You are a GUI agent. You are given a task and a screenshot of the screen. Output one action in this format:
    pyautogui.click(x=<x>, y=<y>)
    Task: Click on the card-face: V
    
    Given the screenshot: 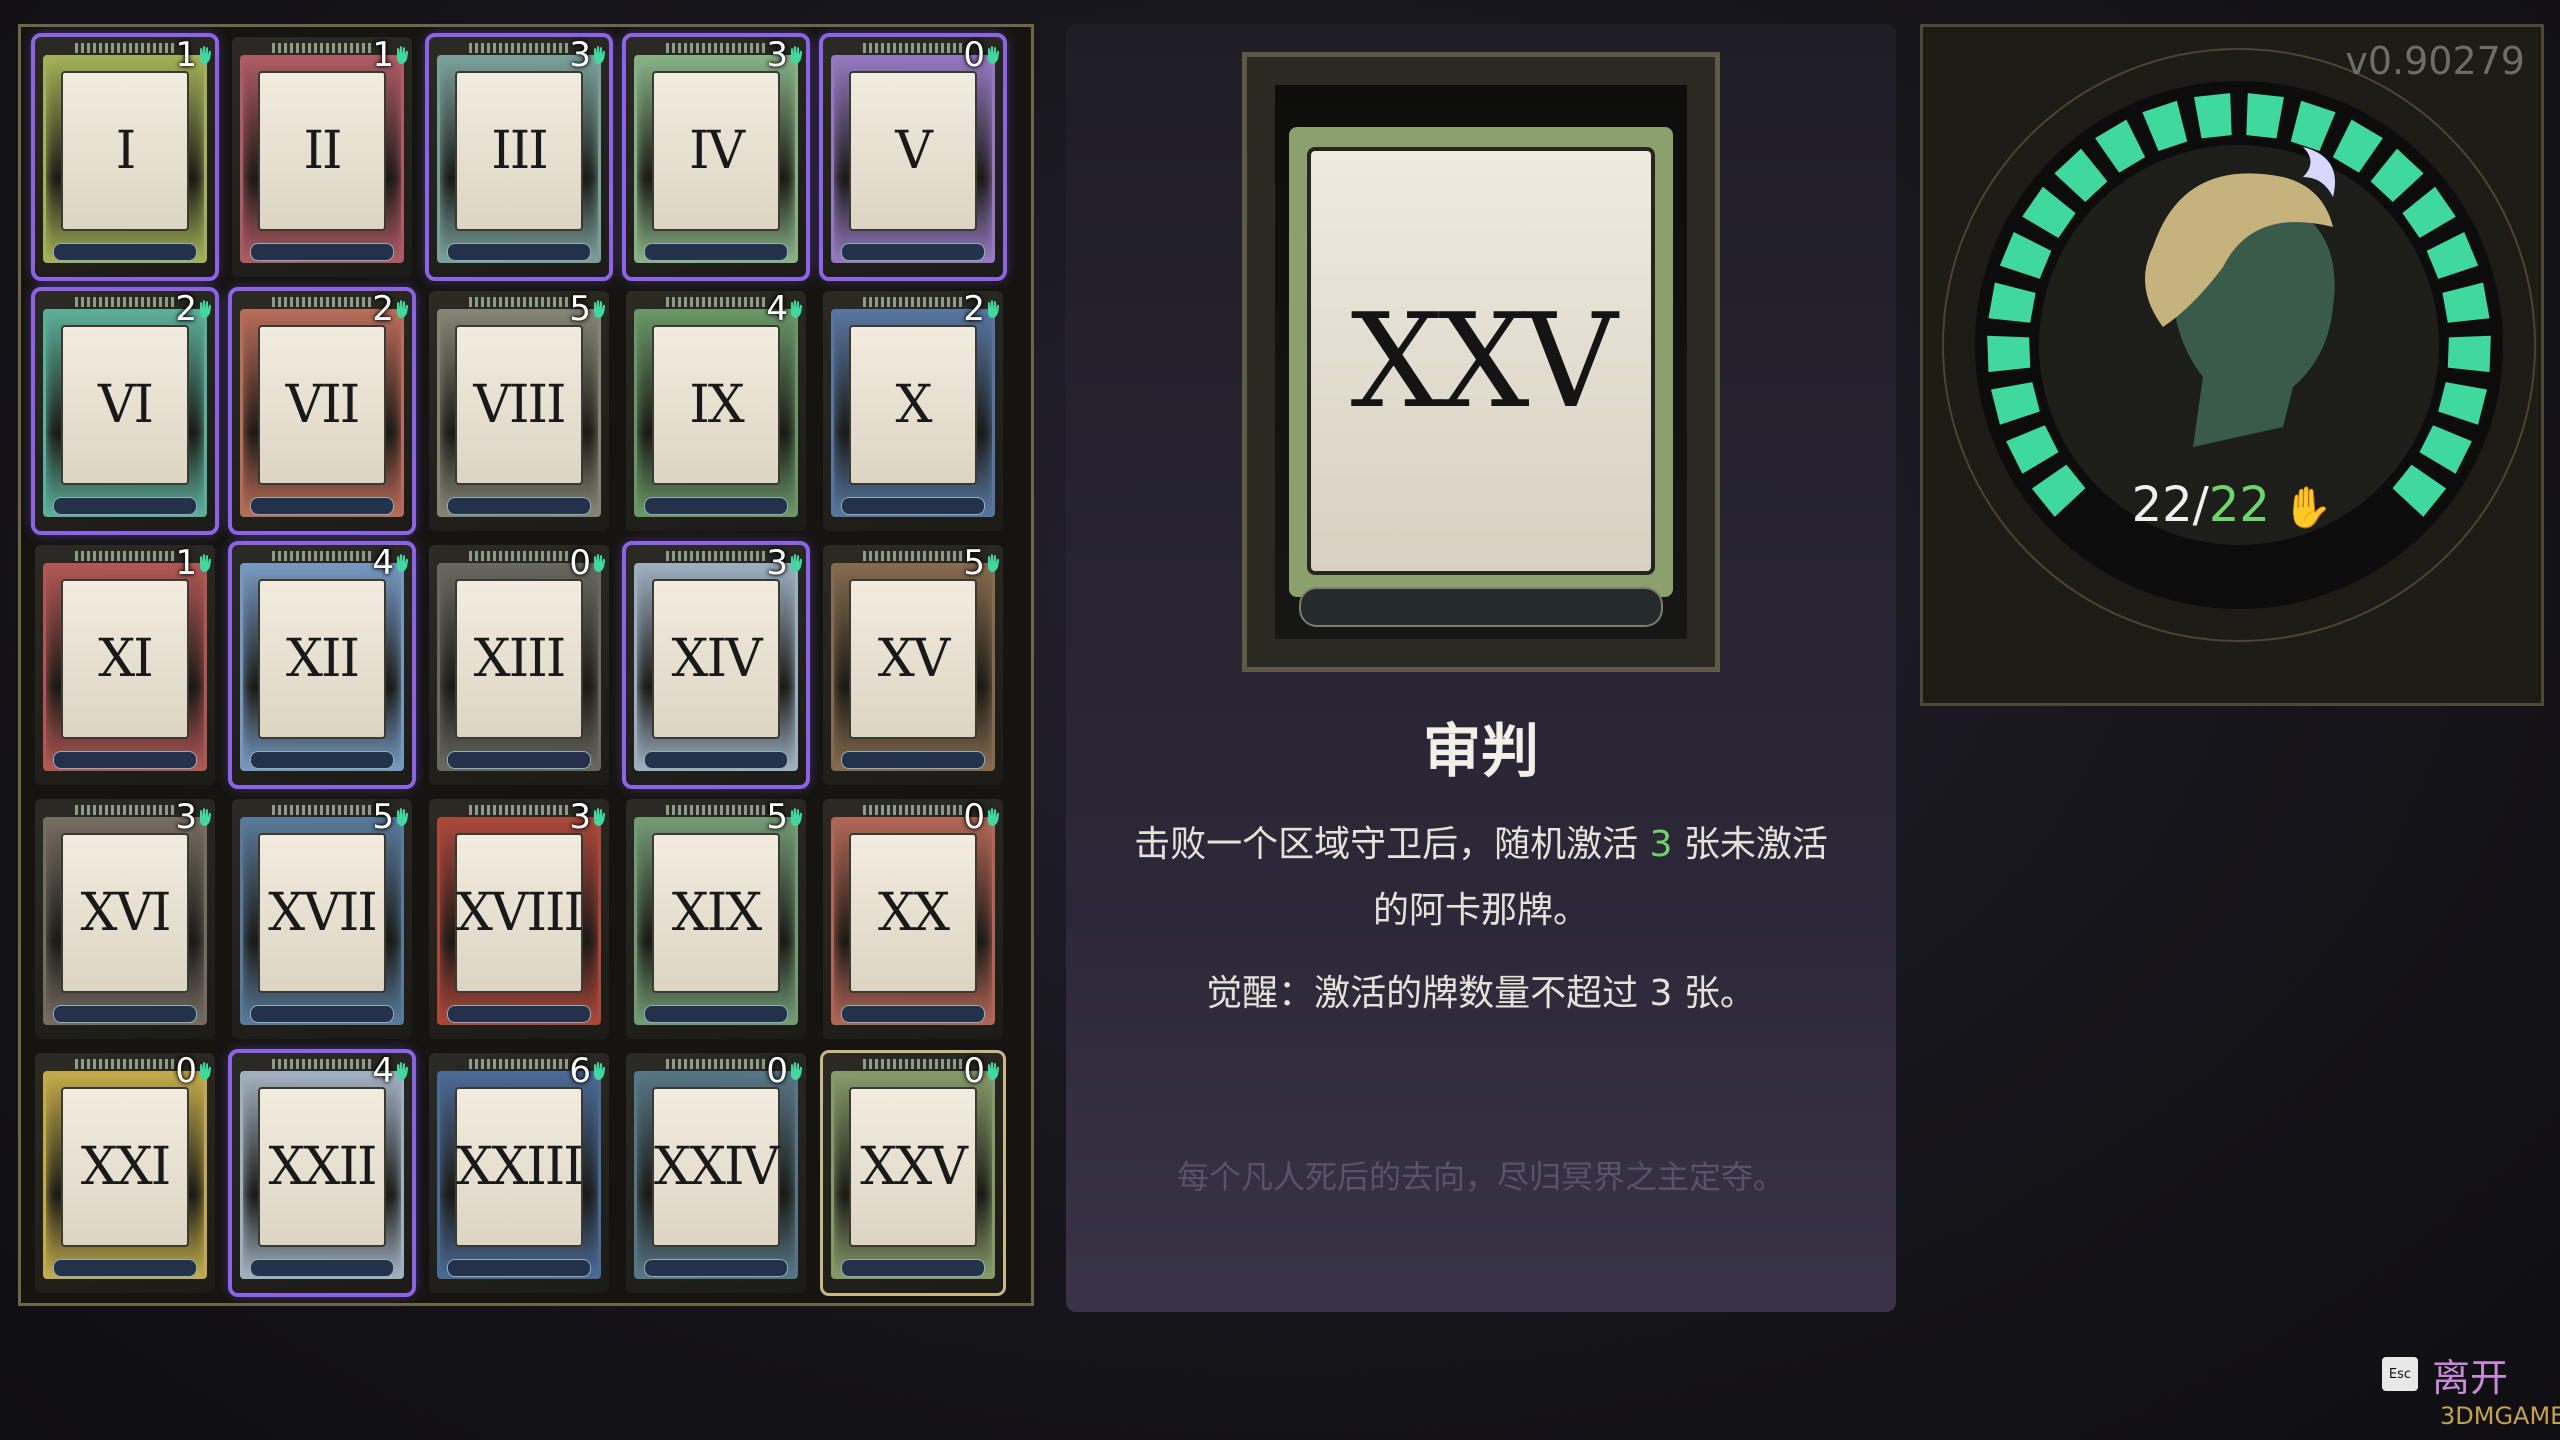 What is the action you would take?
    pyautogui.click(x=913, y=151)
    